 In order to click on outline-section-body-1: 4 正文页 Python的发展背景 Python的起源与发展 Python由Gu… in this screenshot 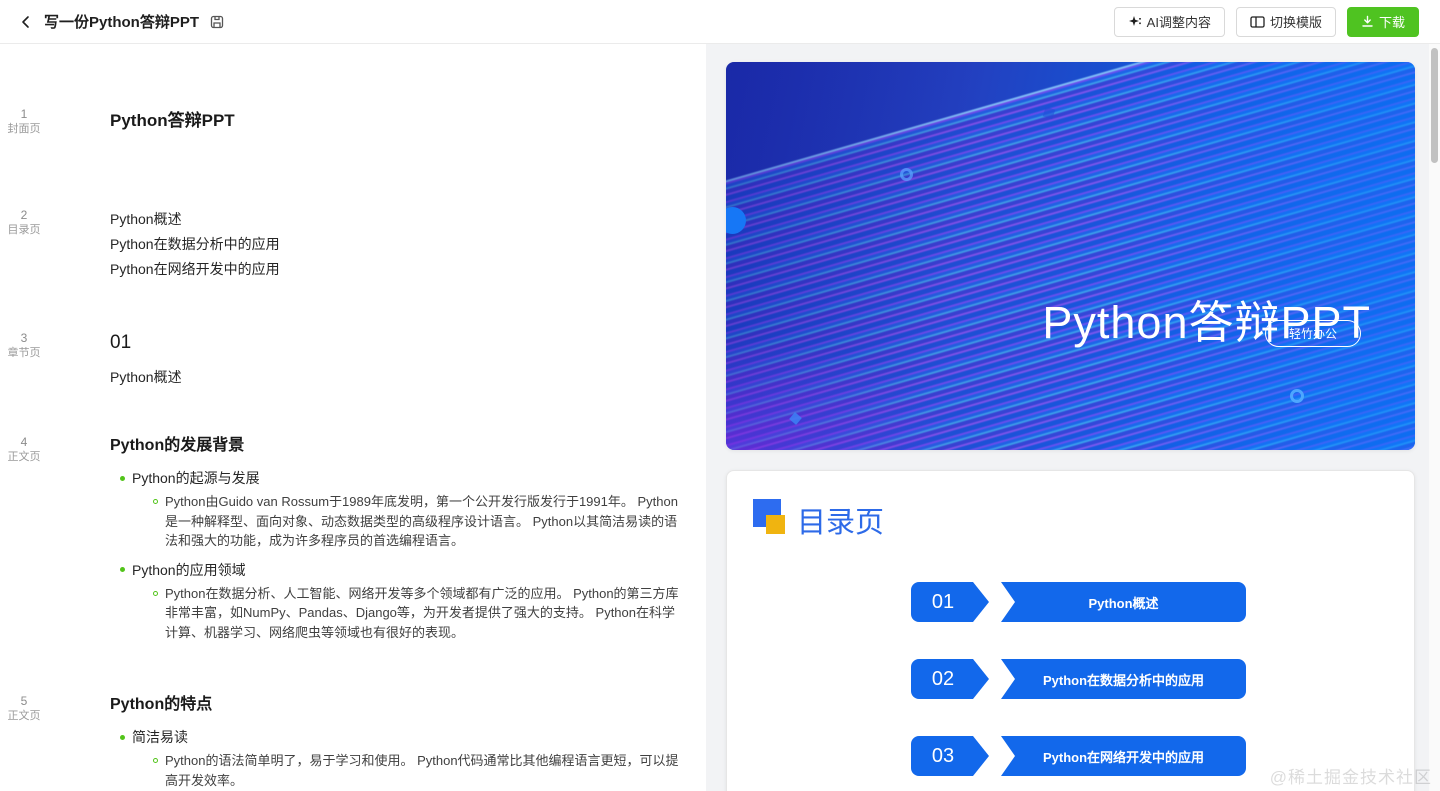, I will do `click(353, 541)`.